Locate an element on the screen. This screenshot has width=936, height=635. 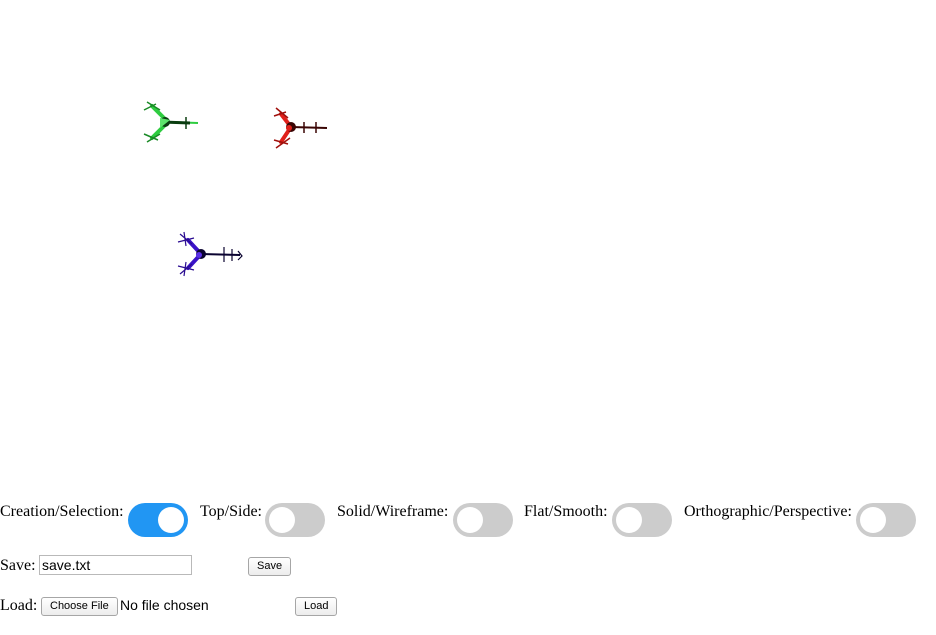
flat-smooth-label: Flat/Smooth: is located at coordinates (566, 511).